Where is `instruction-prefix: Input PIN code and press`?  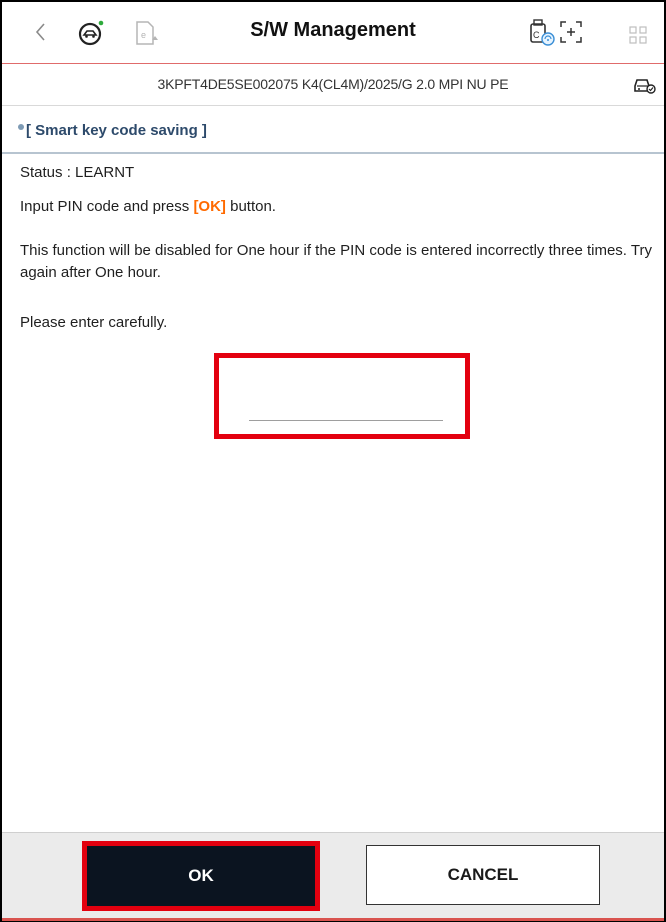 instruction-prefix: Input PIN code and press is located at coordinates (107, 206).